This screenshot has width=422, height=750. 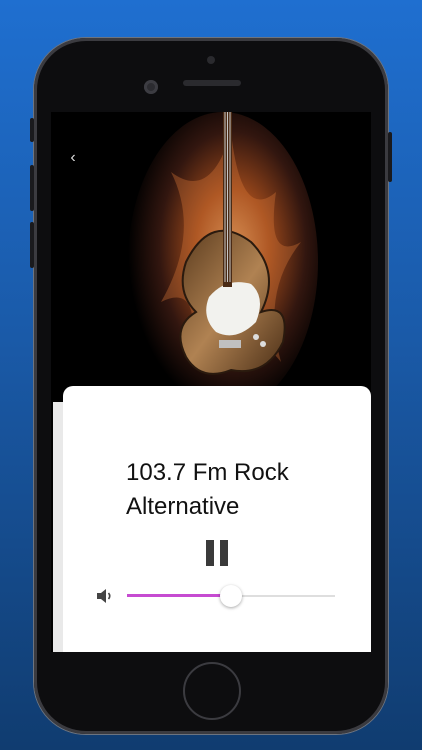 What do you see at coordinates (241, 490) in the screenshot?
I see `station-title: 103.7 Fm Rock Alternative` at bounding box center [241, 490].